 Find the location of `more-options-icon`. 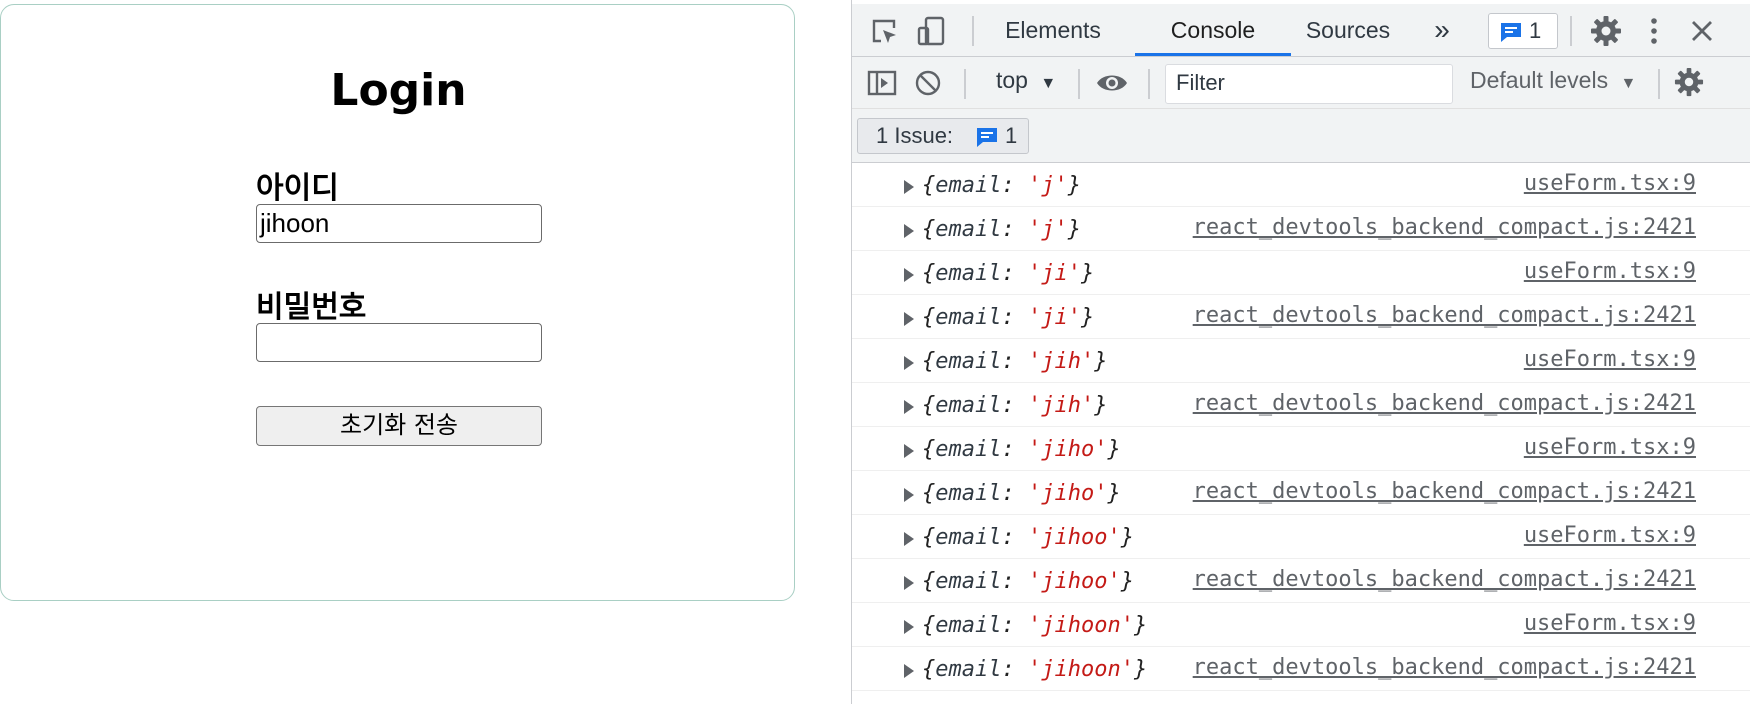

more-options-icon is located at coordinates (1654, 31).